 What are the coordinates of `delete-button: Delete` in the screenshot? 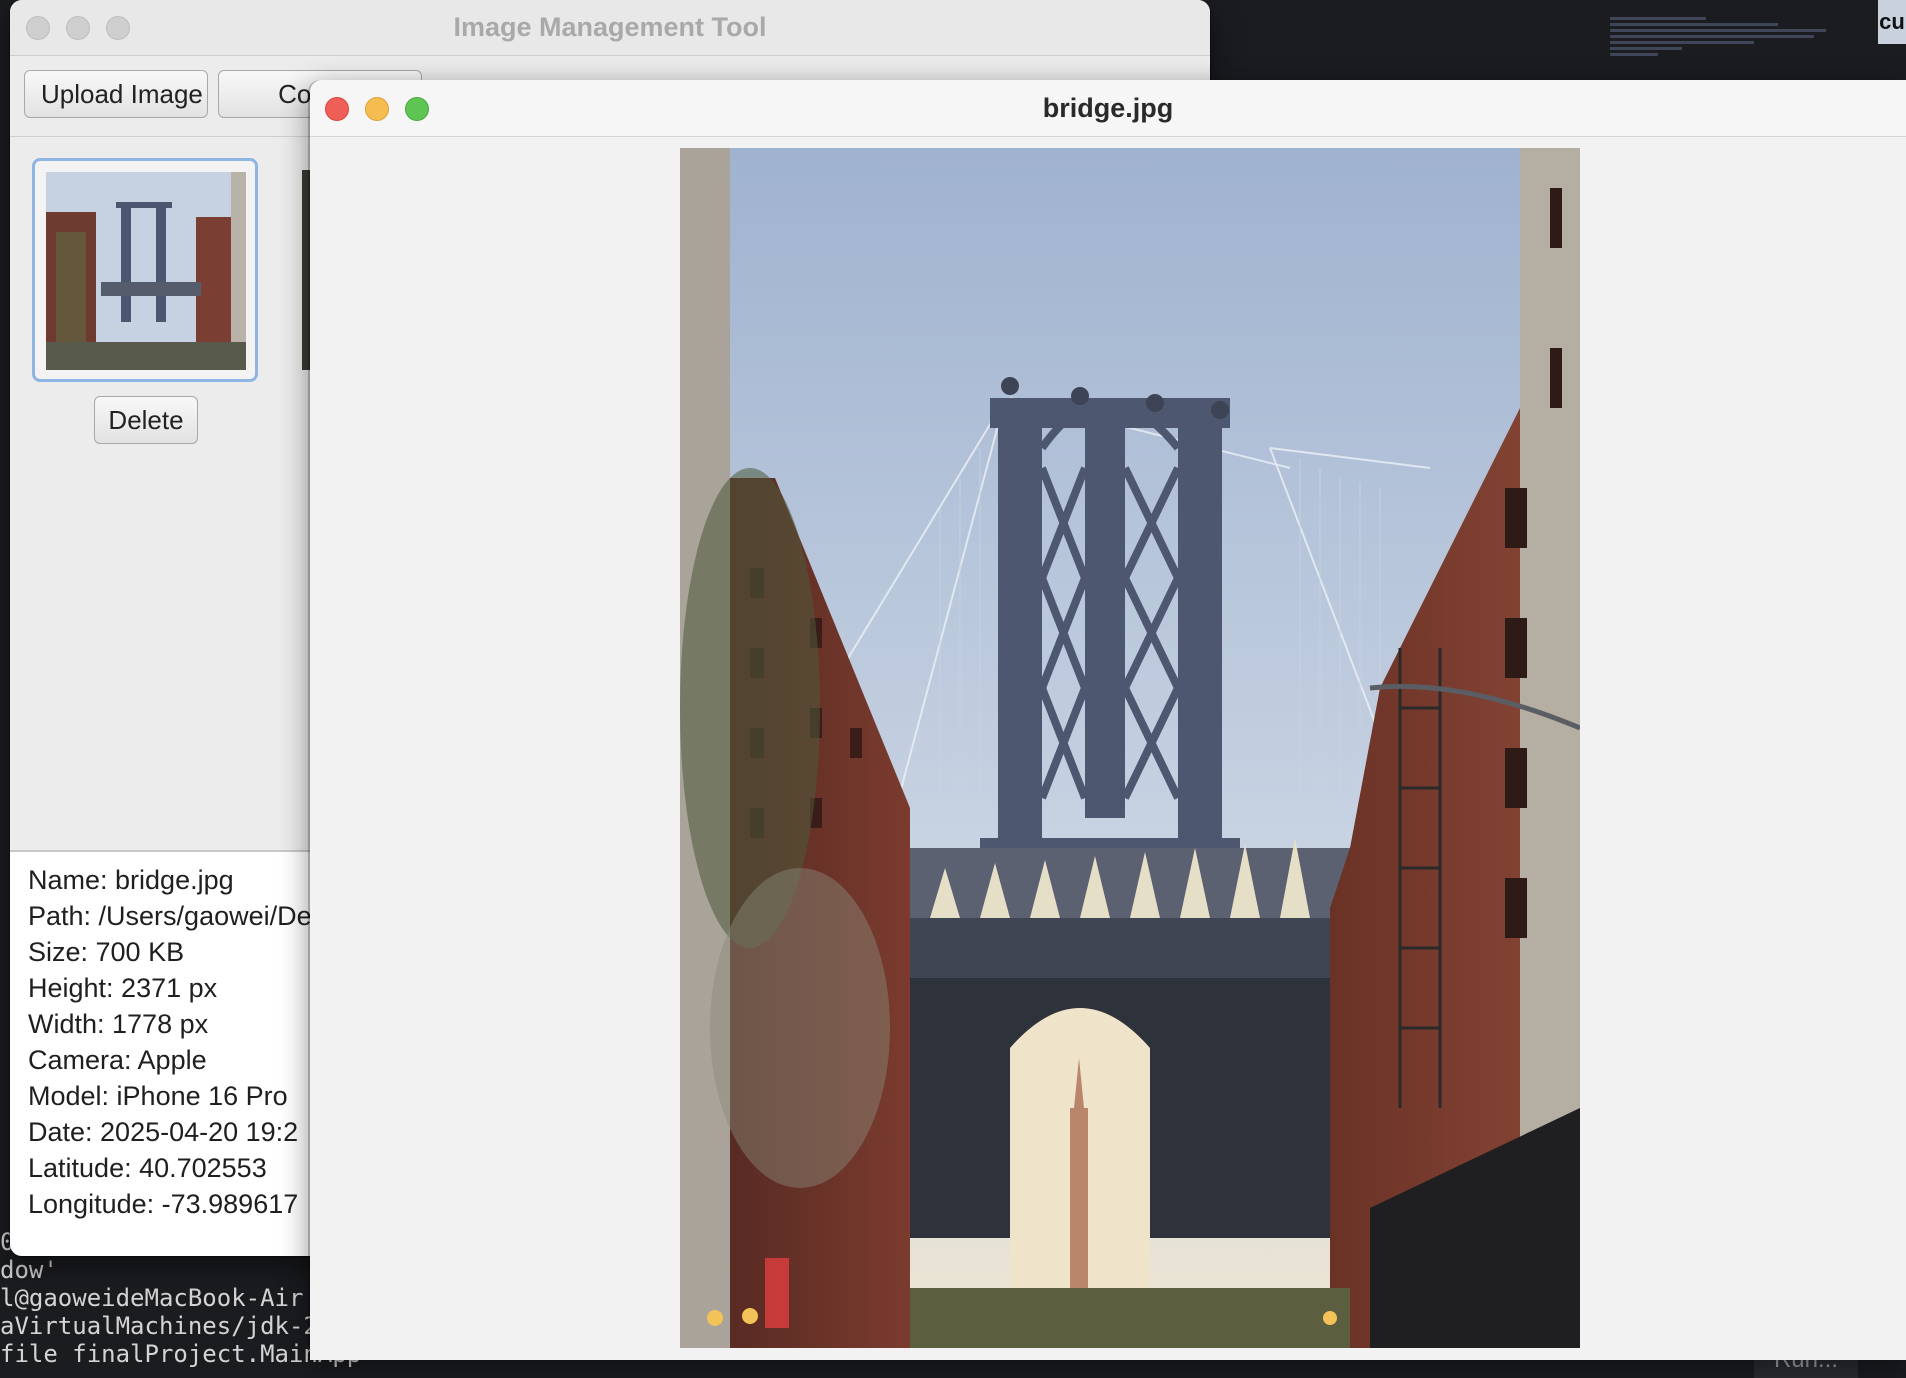 It's located at (146, 420).